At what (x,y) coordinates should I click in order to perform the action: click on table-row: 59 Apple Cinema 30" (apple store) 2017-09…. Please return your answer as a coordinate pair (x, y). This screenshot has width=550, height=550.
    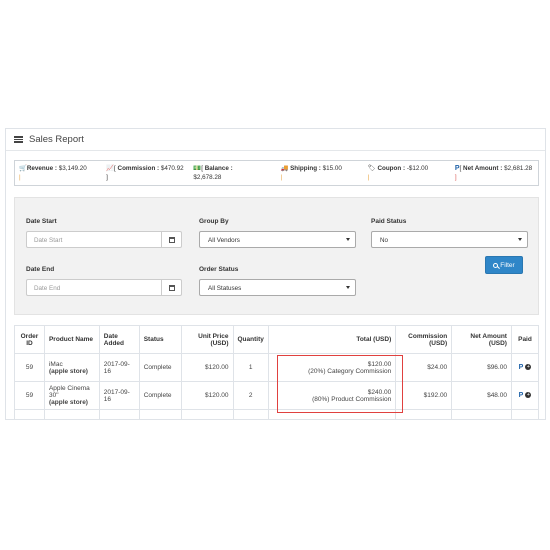
    Looking at the image, I should click on (277, 395).